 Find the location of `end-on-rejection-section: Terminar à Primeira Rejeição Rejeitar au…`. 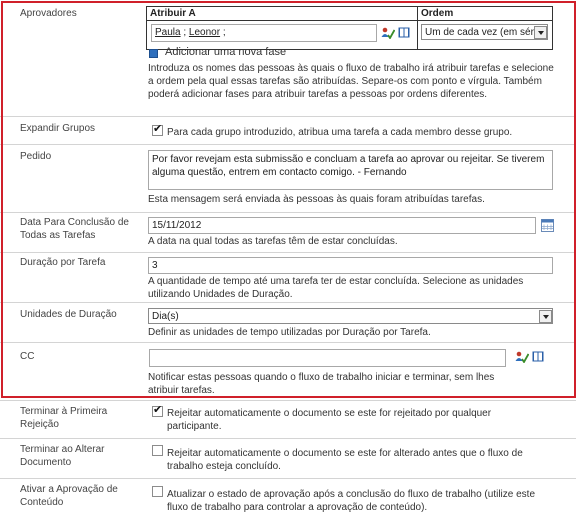

end-on-rejection-section: Terminar à Primeira Rejeição Rejeitar au… is located at coordinates (288, 419).